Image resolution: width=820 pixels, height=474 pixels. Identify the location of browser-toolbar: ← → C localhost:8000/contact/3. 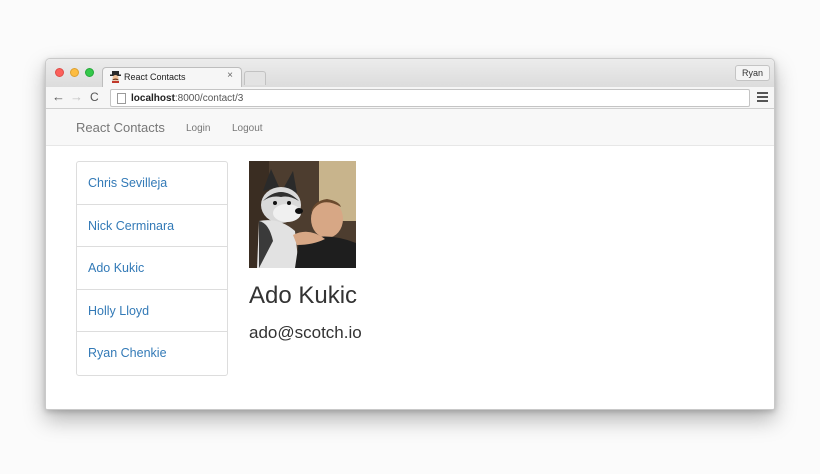
(410, 98).